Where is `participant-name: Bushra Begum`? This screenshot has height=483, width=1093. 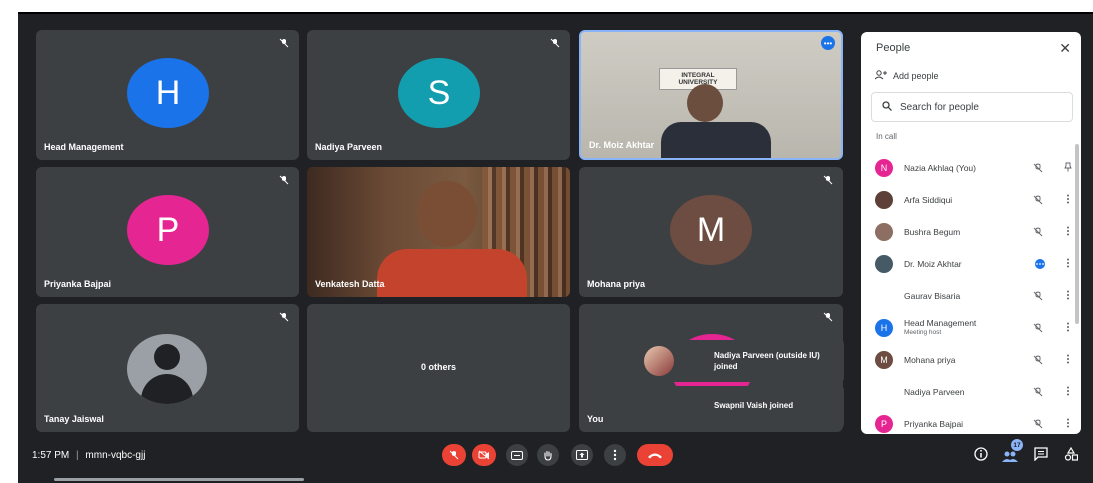 participant-name: Bushra Begum is located at coordinates (932, 231).